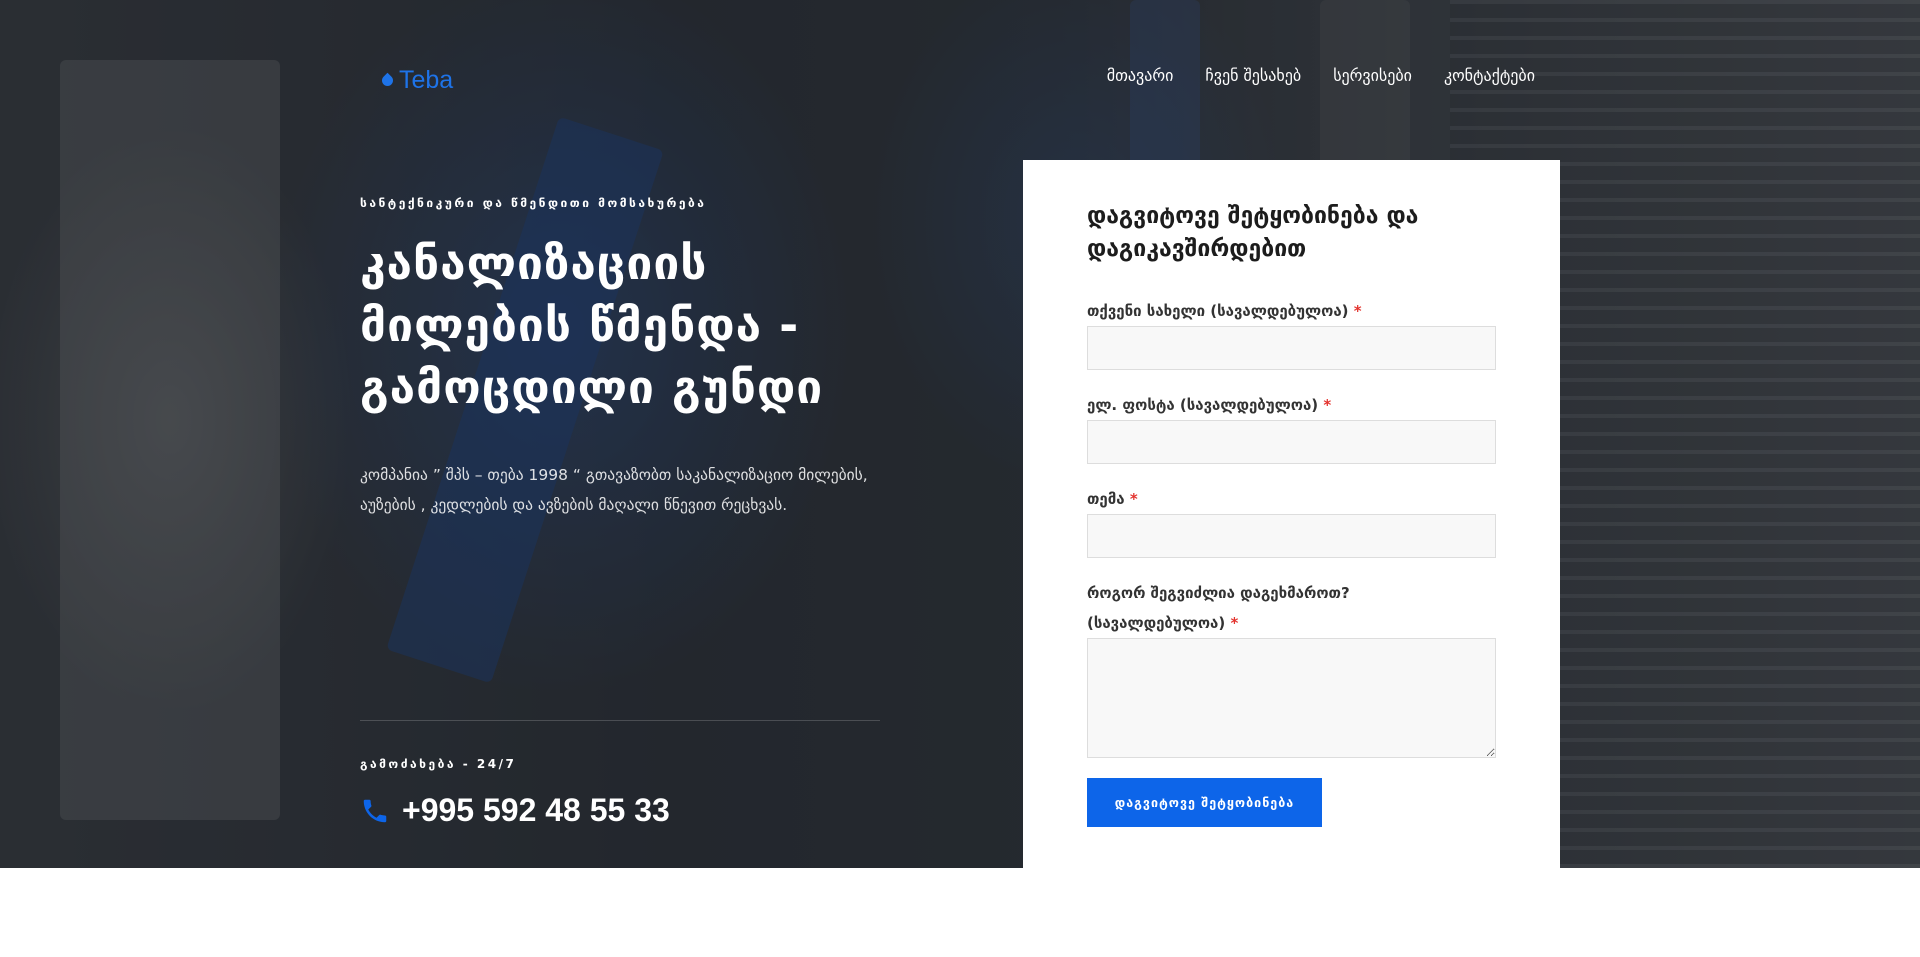 The height and width of the screenshot is (957, 1920). I want to click on phone-number: +995 592 48 55 33, so click(515, 810).